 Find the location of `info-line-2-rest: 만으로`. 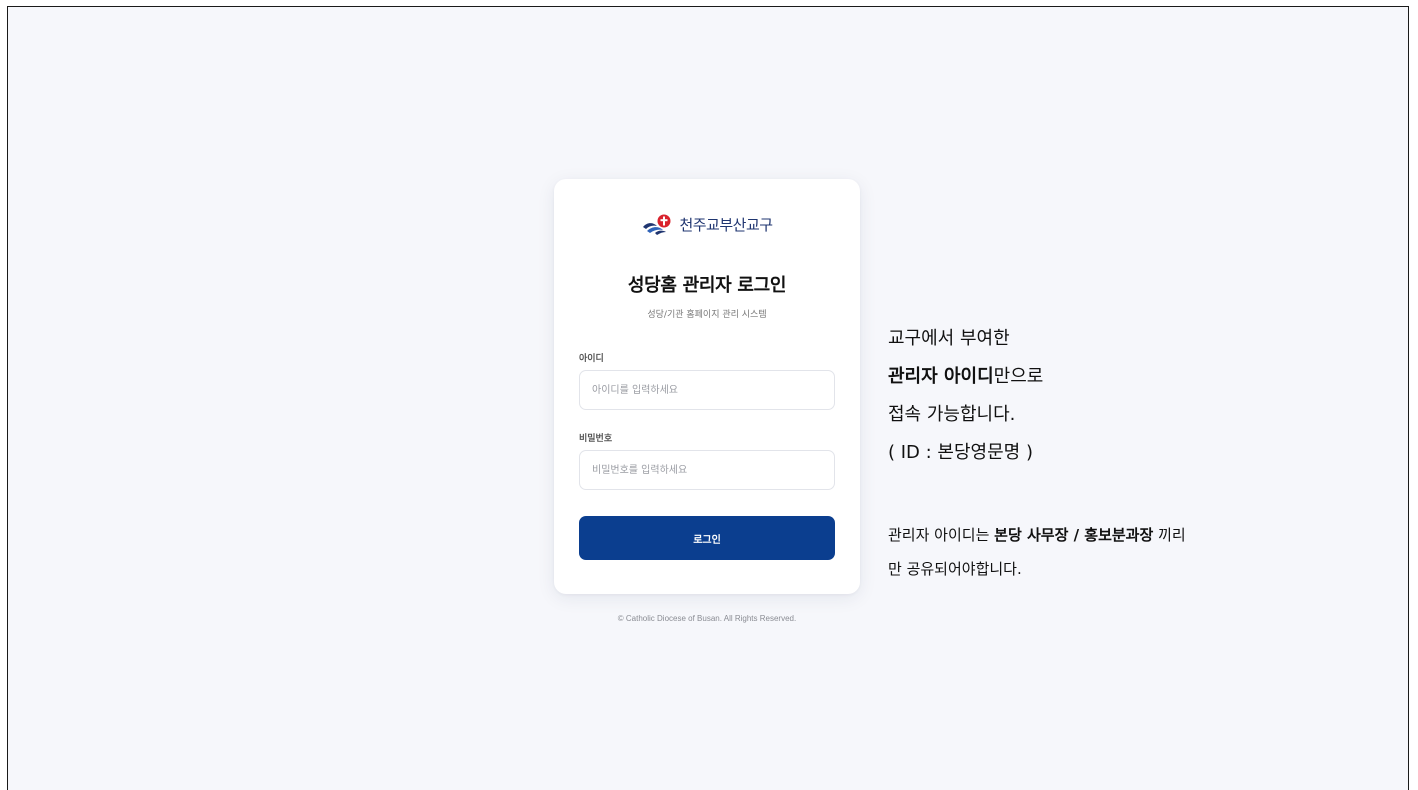

info-line-2-rest: 만으로 is located at coordinates (1018, 376).